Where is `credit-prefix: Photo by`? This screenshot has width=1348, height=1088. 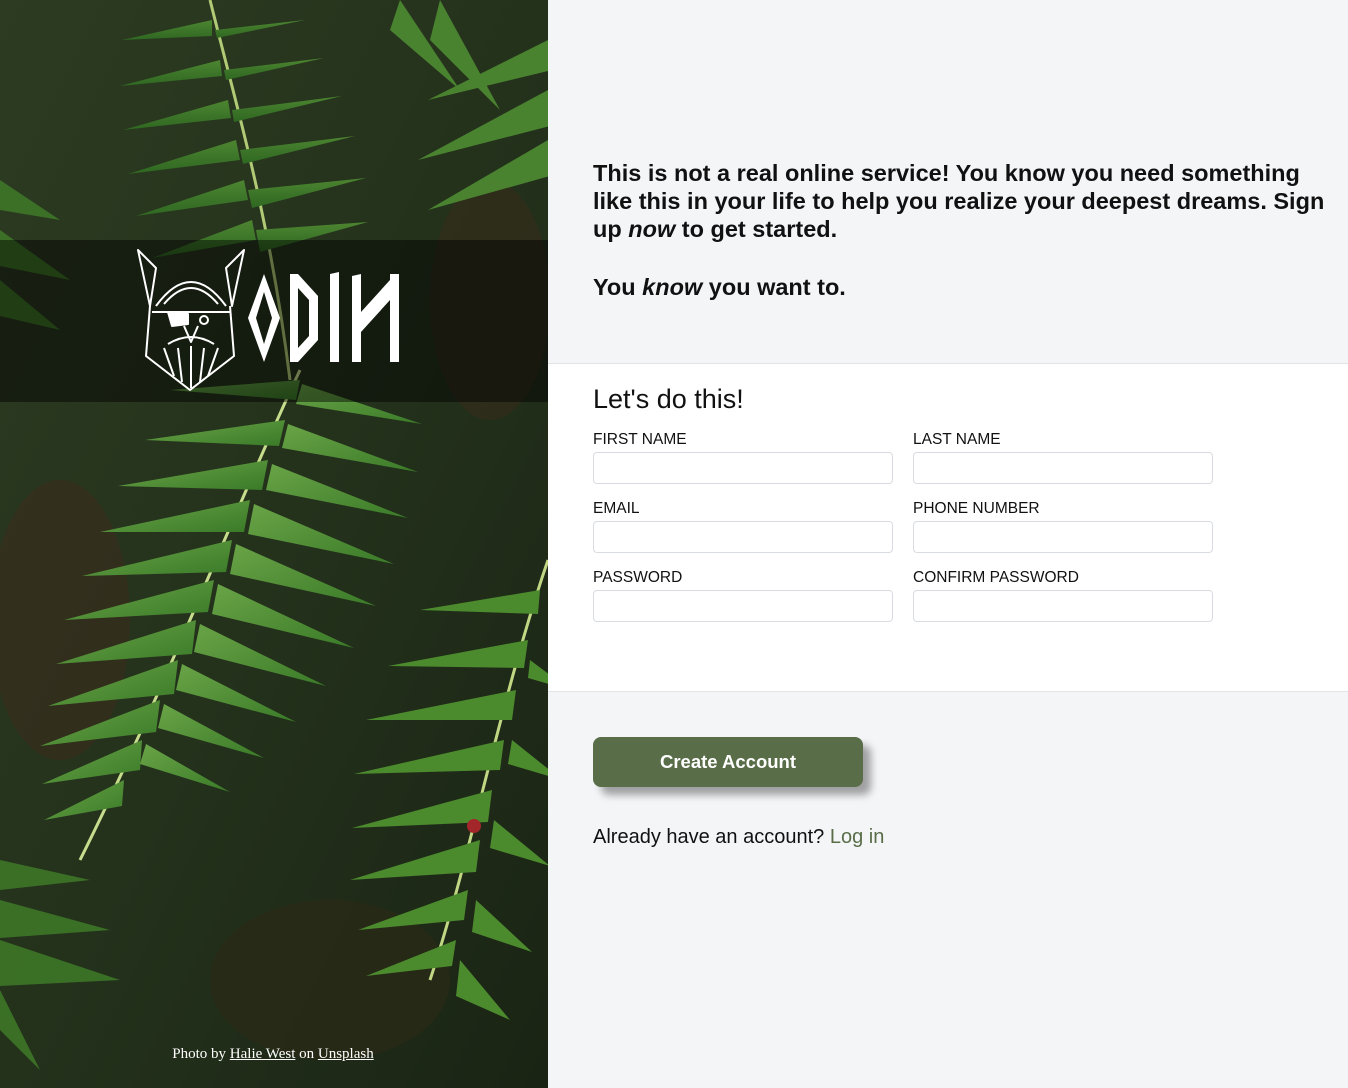 credit-prefix: Photo by is located at coordinates (199, 1054).